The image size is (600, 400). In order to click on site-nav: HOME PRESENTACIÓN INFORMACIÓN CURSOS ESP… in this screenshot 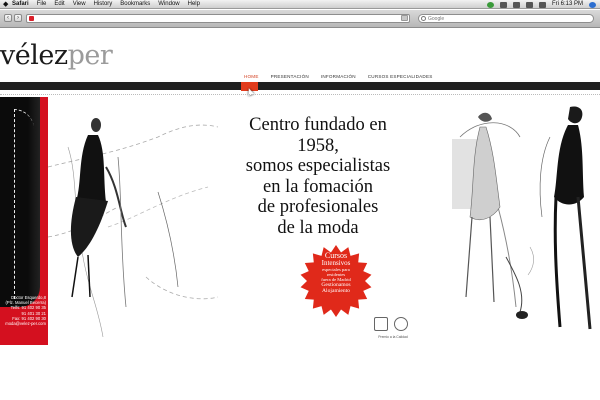, I will do `click(300, 77)`.